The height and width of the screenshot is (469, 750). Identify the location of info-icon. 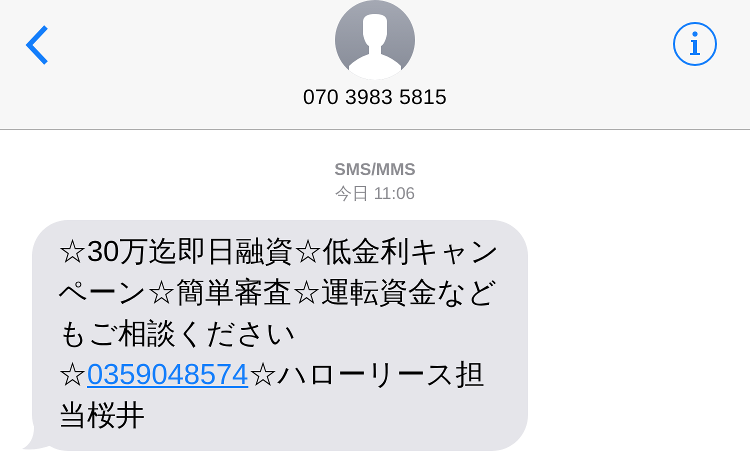
(695, 44).